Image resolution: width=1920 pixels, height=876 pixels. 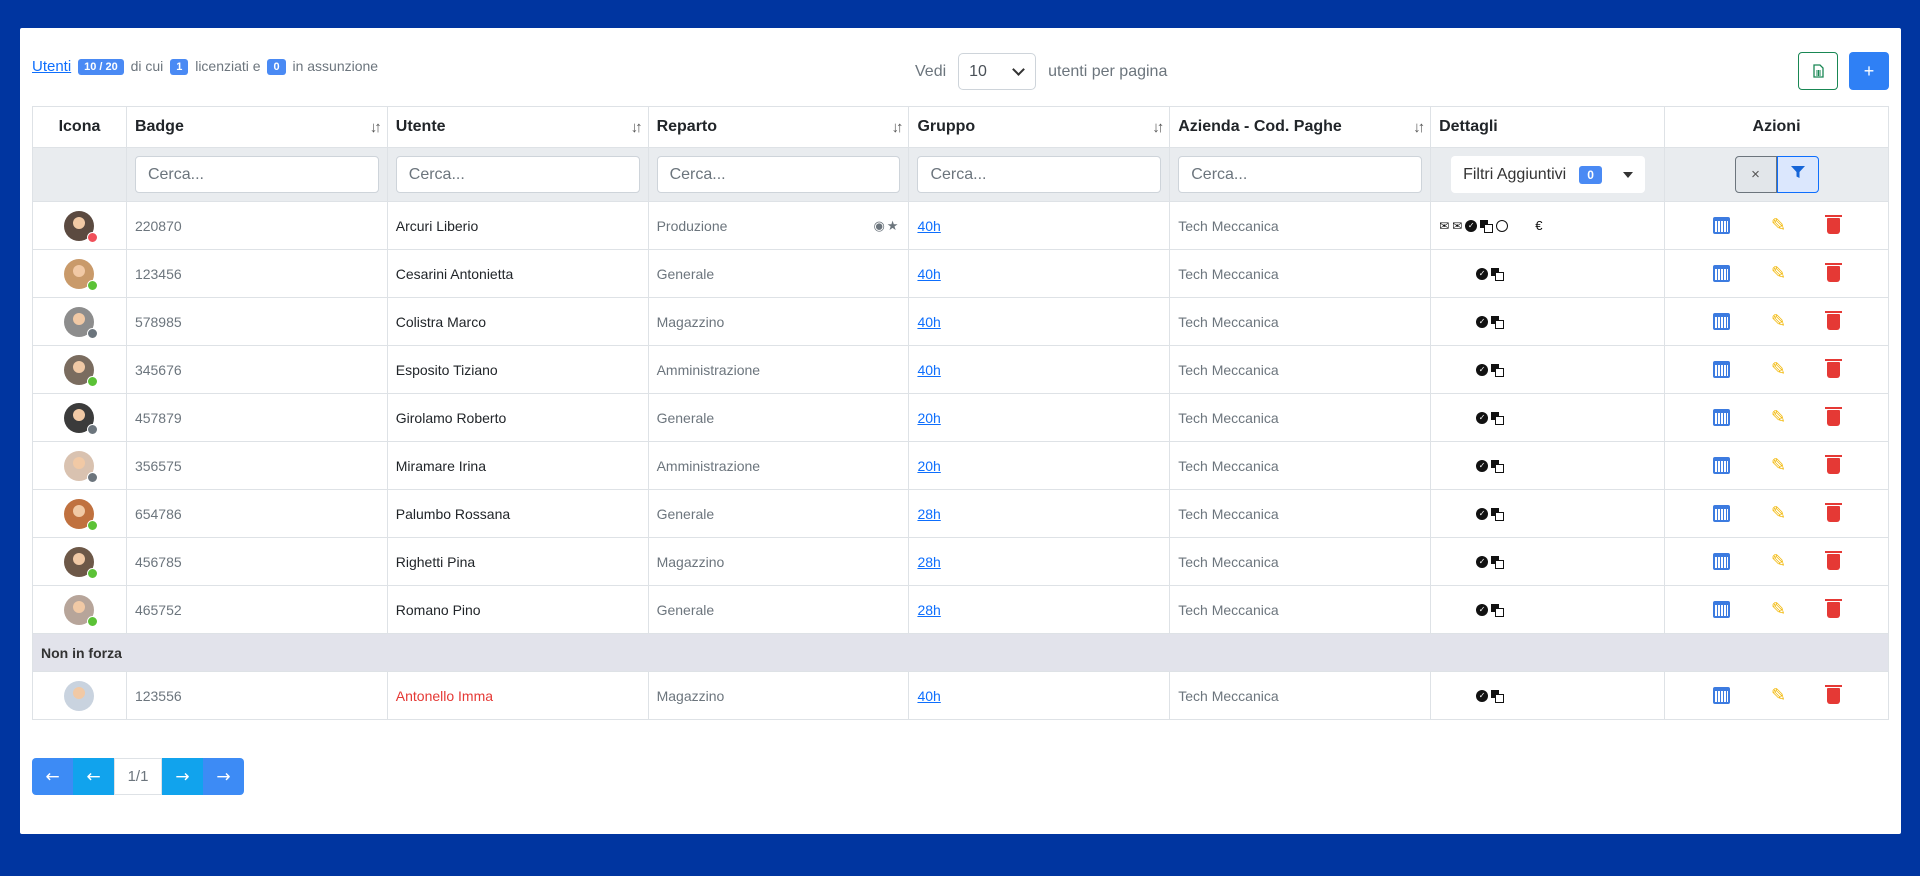 What do you see at coordinates (1548, 174) in the screenshot?
I see `extra-filters-dropdown: Filtri Aggiuntivi 0` at bounding box center [1548, 174].